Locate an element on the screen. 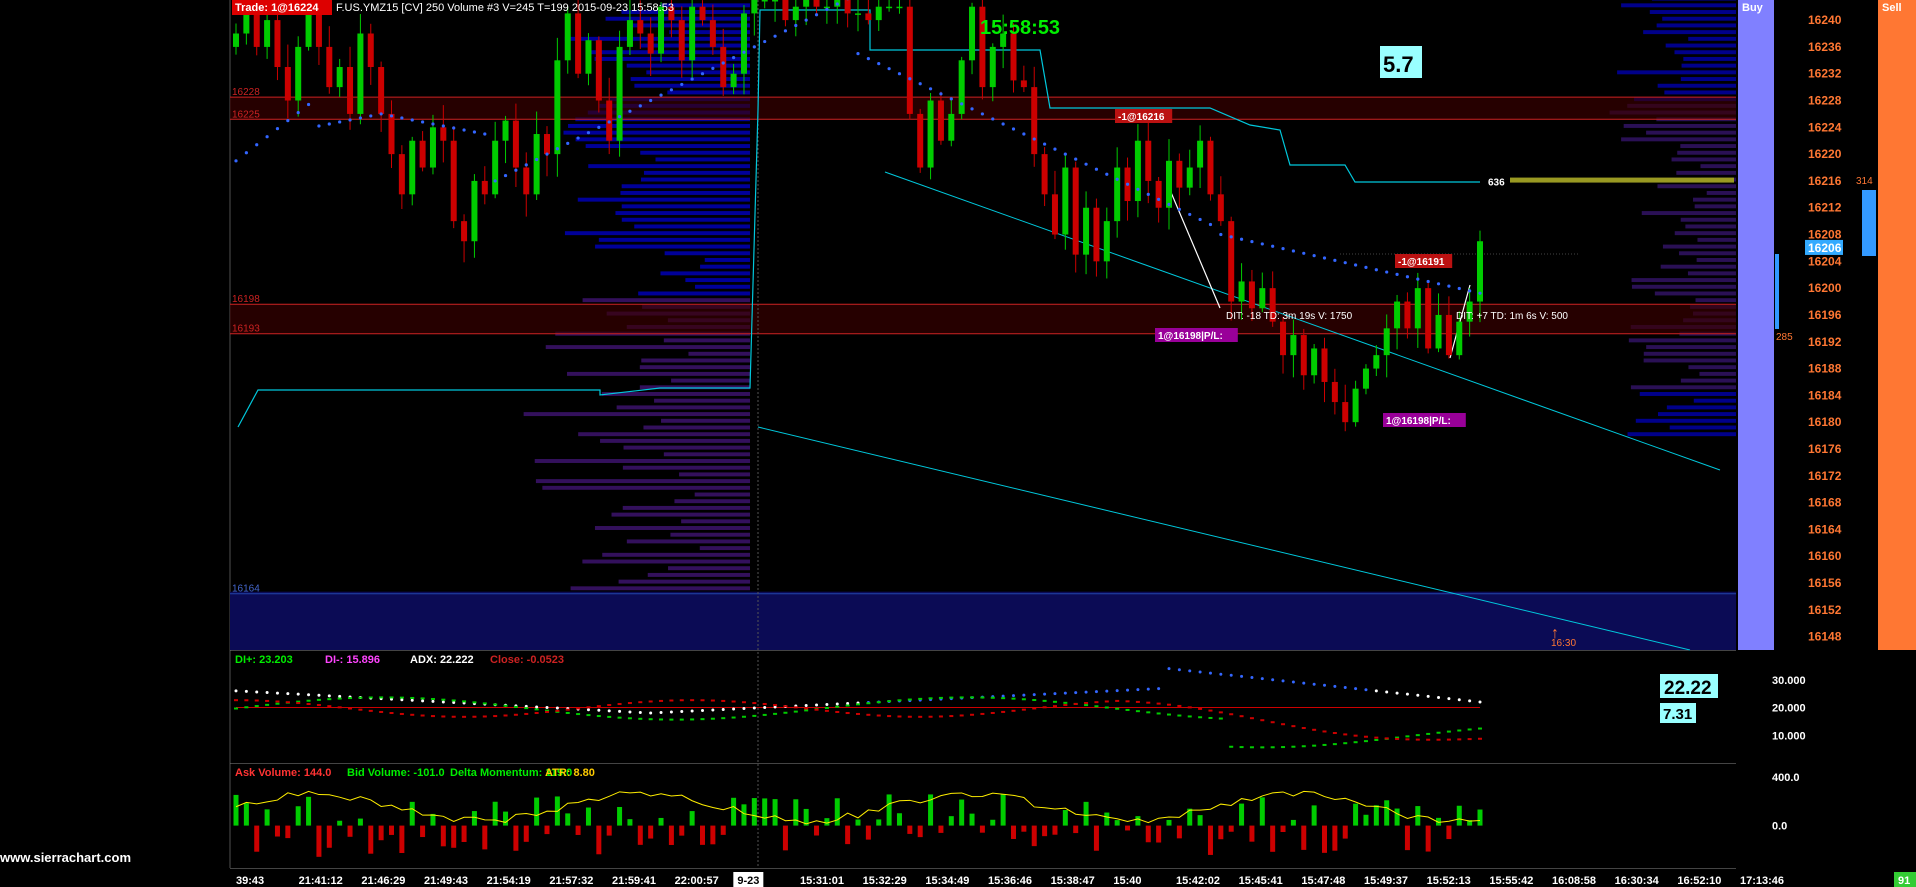 This screenshot has height=887, width=1916. profile-line-label: 16164 is located at coordinates (246, 589).